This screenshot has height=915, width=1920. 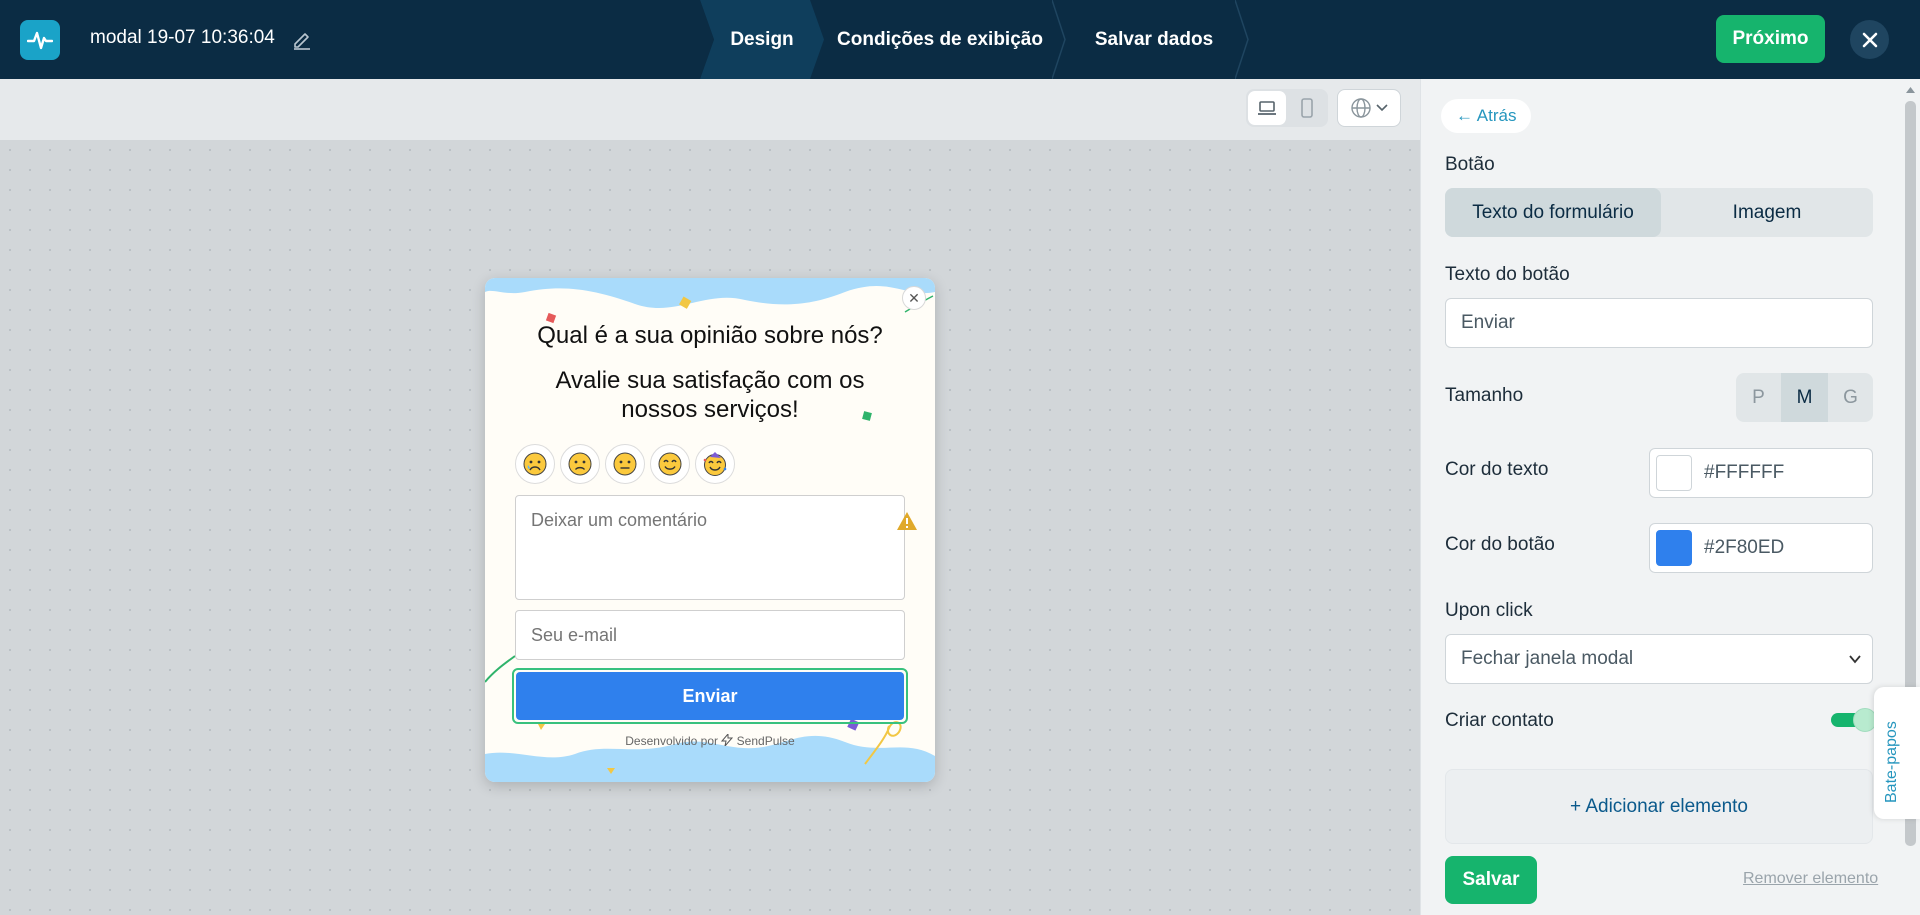 I want to click on very-sad-face-icon, so click(x=535, y=464).